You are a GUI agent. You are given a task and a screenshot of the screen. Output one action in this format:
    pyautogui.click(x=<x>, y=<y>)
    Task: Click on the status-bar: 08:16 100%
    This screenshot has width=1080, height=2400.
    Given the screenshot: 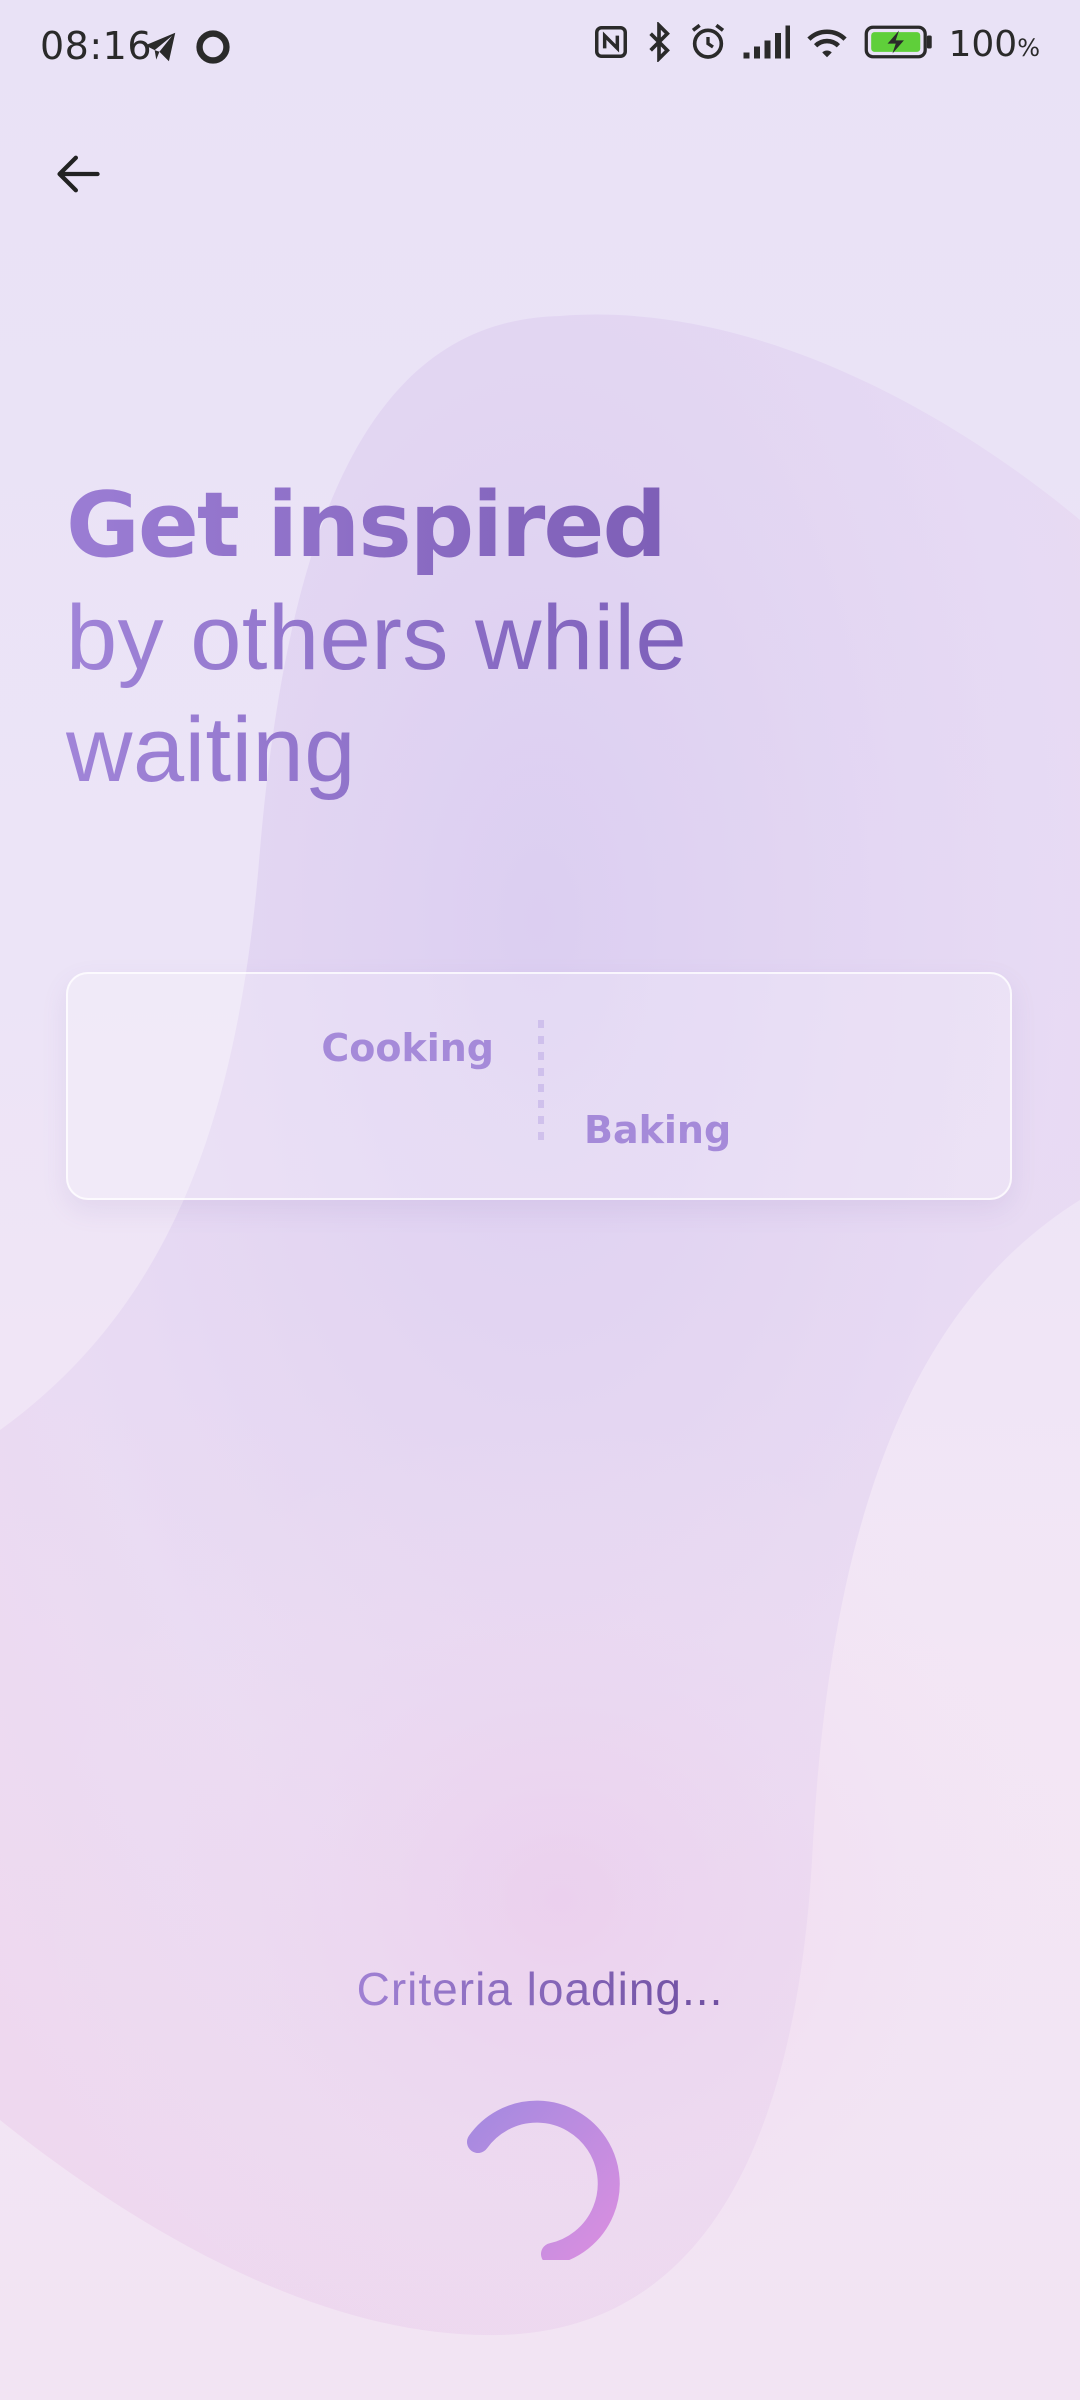 What is the action you would take?
    pyautogui.click(x=540, y=48)
    